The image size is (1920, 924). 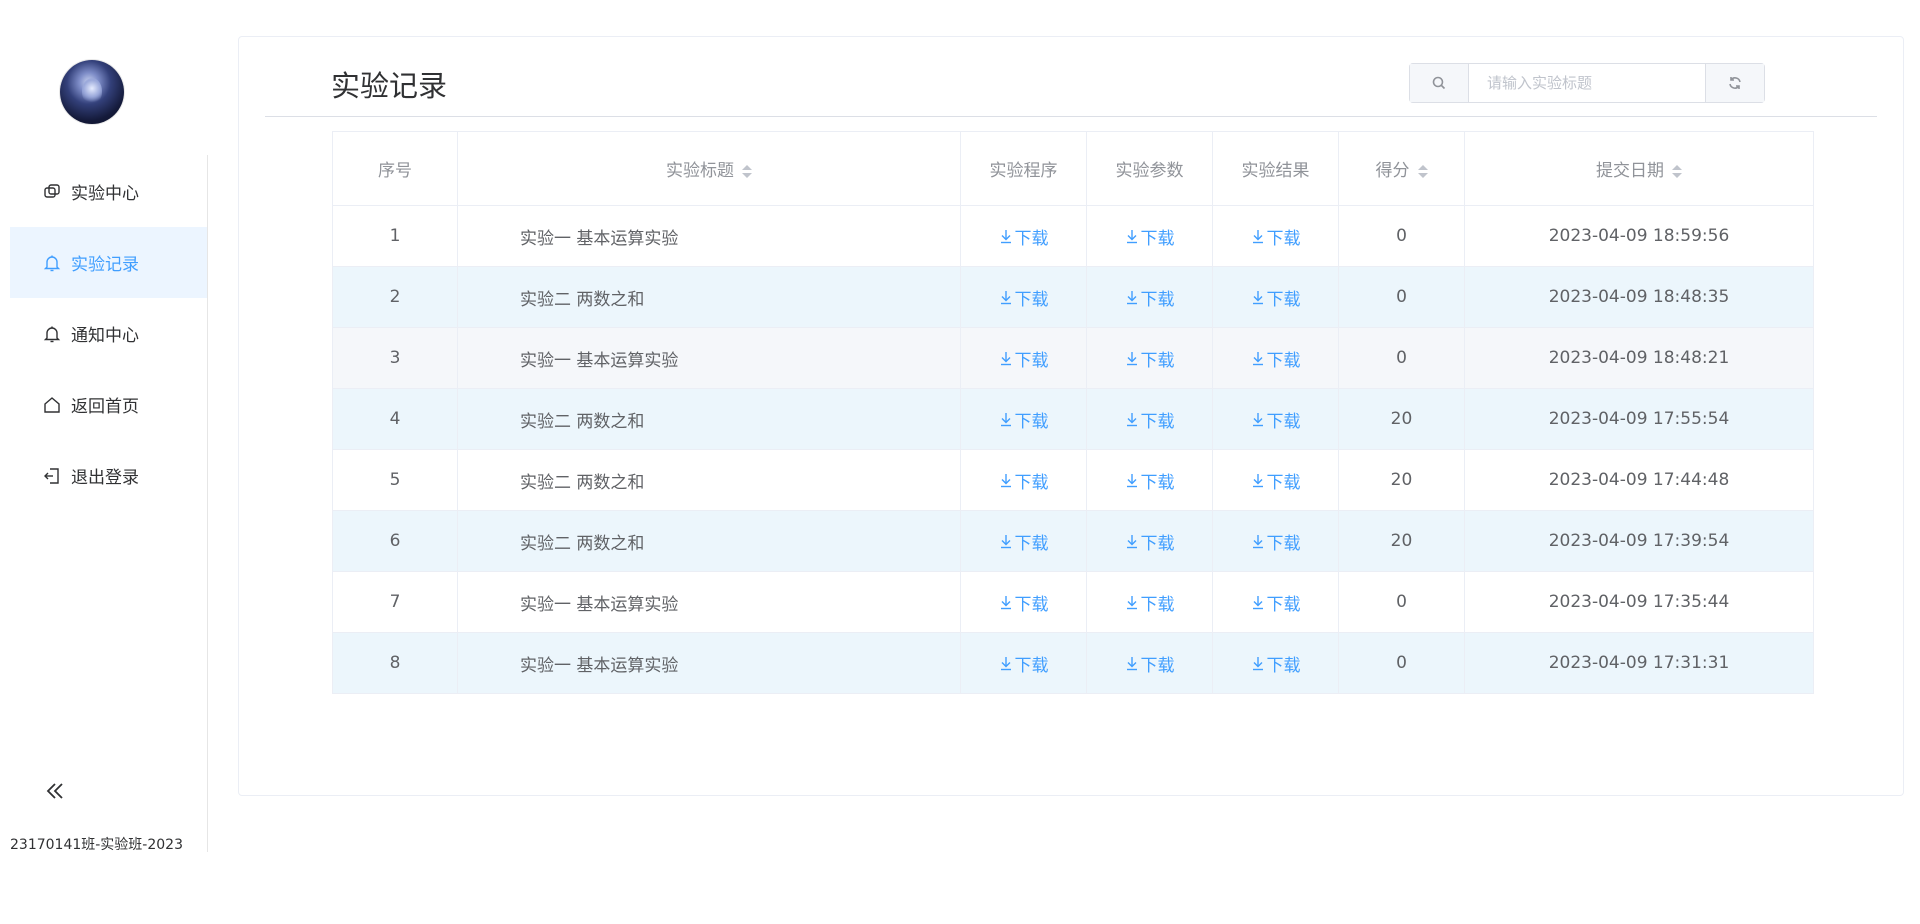 I want to click on sidebar-item-label: 退出登录, so click(x=105, y=478).